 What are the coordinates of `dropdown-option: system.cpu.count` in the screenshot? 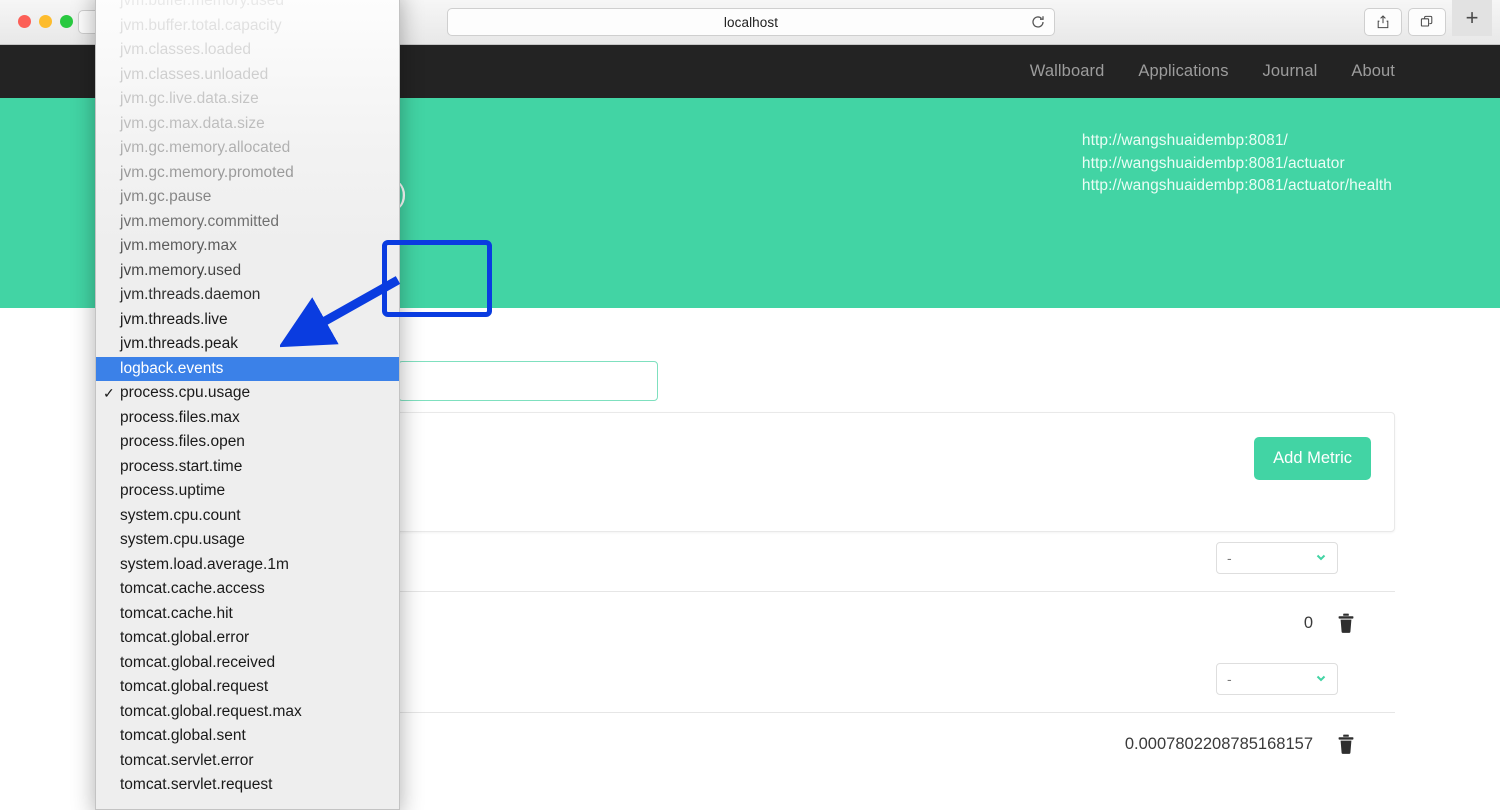 It's located at (247, 516).